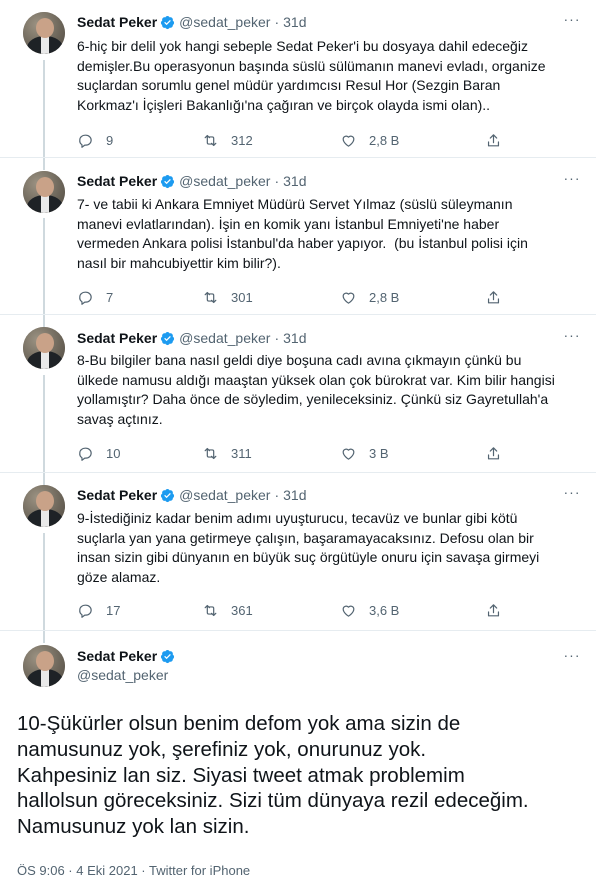 The image size is (596, 883). What do you see at coordinates (98, 453) in the screenshot?
I see `reply-button: 10` at bounding box center [98, 453].